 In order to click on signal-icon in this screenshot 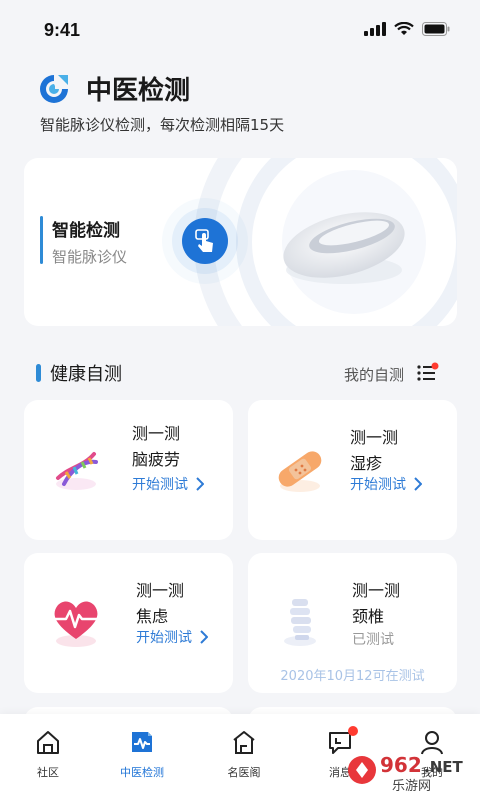, I will do `click(375, 29)`.